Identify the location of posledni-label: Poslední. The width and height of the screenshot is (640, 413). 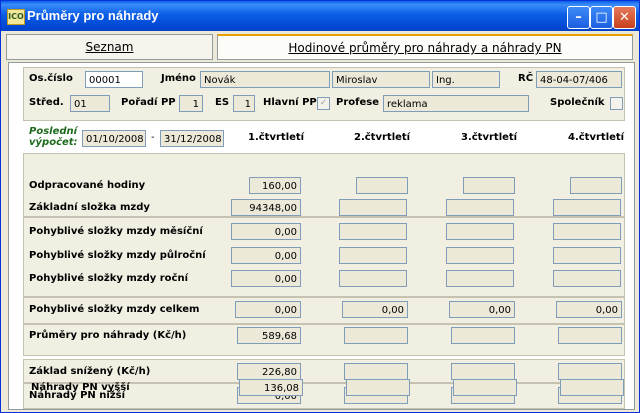
(53, 131).